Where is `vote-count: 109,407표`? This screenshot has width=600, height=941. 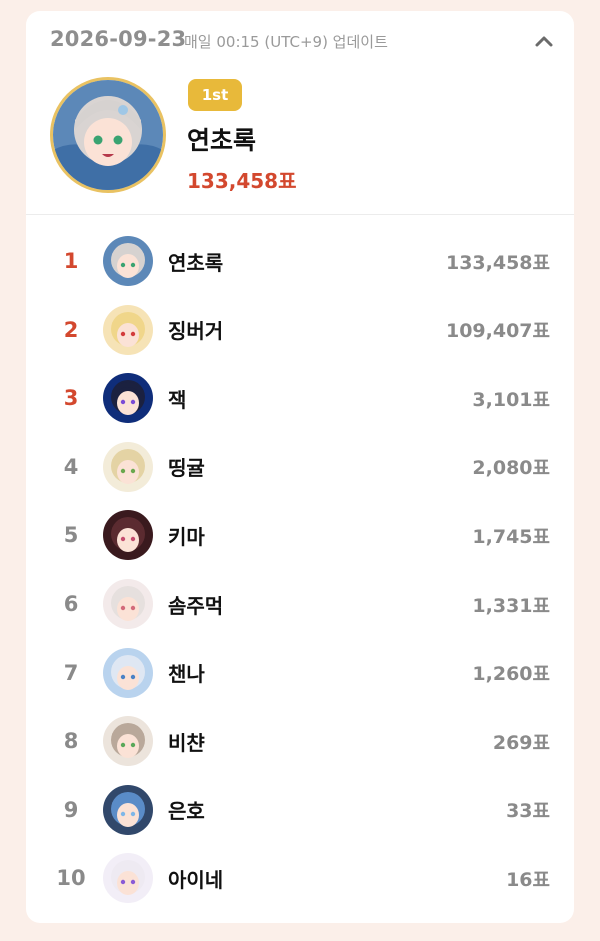
vote-count: 109,407표 is located at coordinates (497, 331).